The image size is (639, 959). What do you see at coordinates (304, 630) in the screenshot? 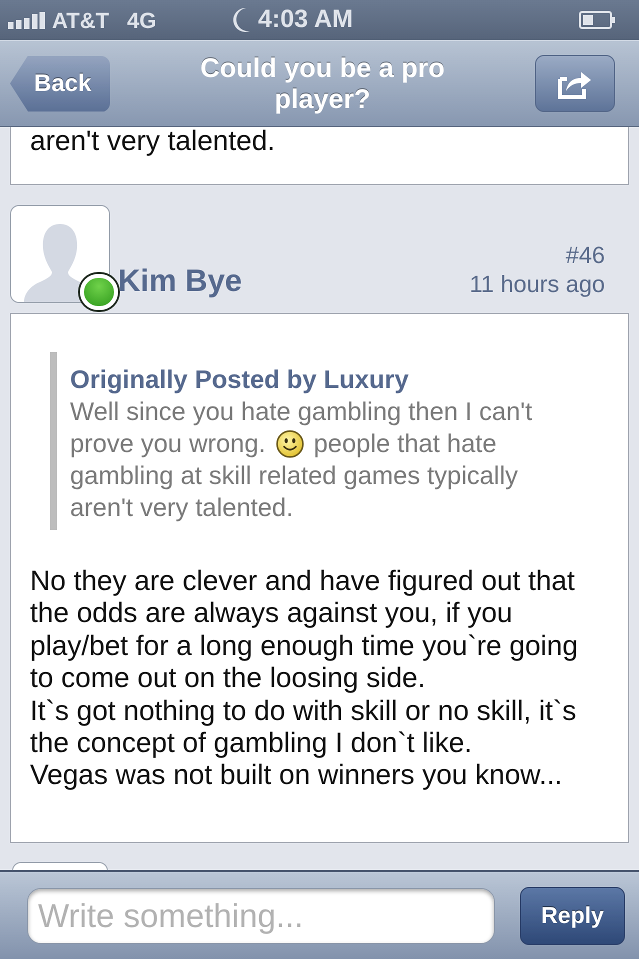
I see `post-text: No they are clever and have figured out that the odds are always against you, if you play/bet for a long enough time you`re going to come out on the loosing side.` at bounding box center [304, 630].